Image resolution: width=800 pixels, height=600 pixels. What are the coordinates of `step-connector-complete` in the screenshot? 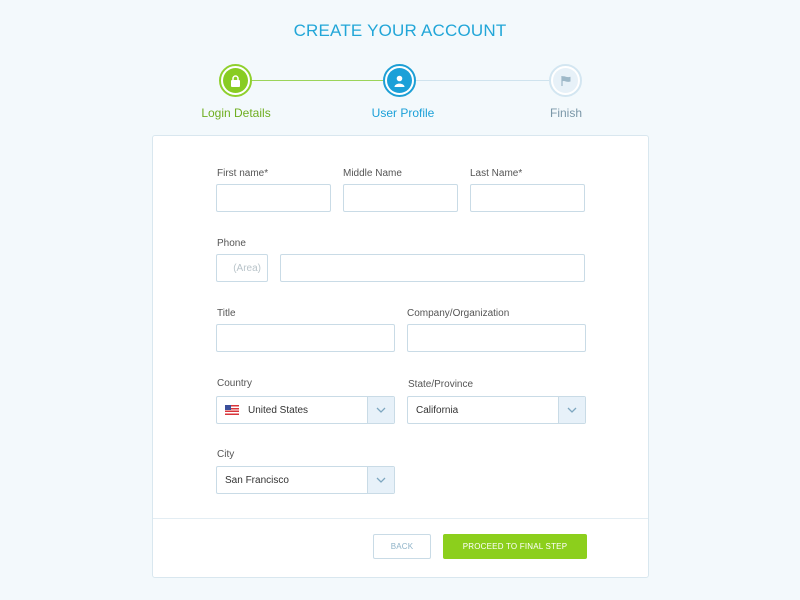 It's located at (317, 80).